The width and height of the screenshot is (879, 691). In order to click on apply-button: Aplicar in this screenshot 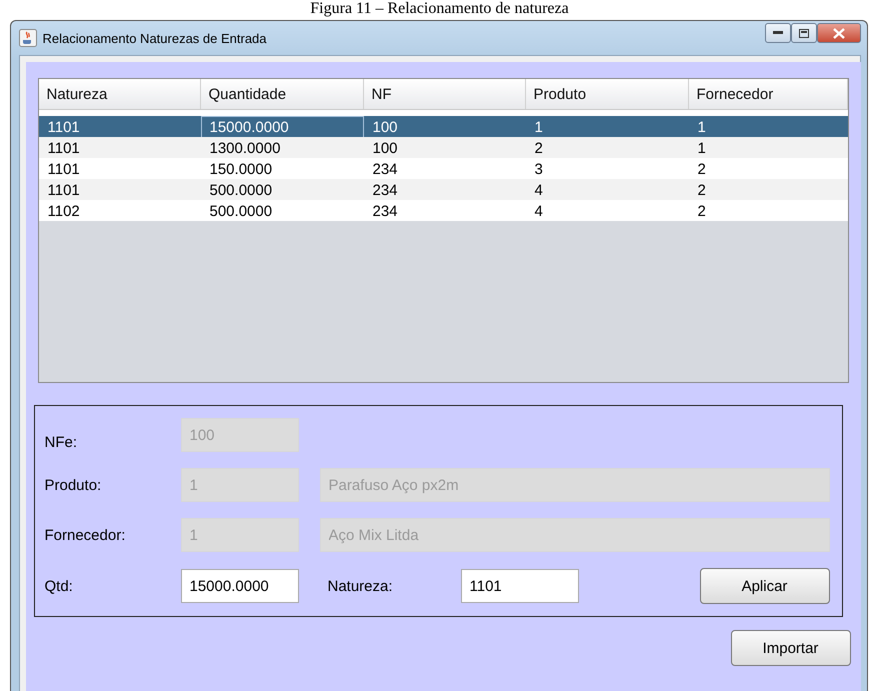, I will do `click(765, 586)`.